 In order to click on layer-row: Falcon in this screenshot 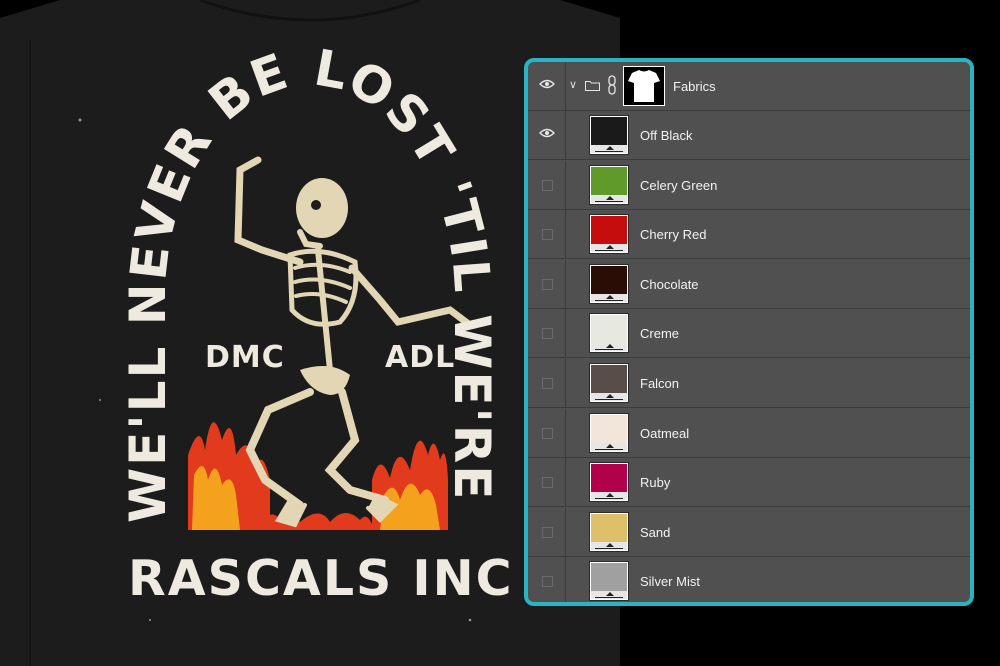, I will do `click(749, 383)`.